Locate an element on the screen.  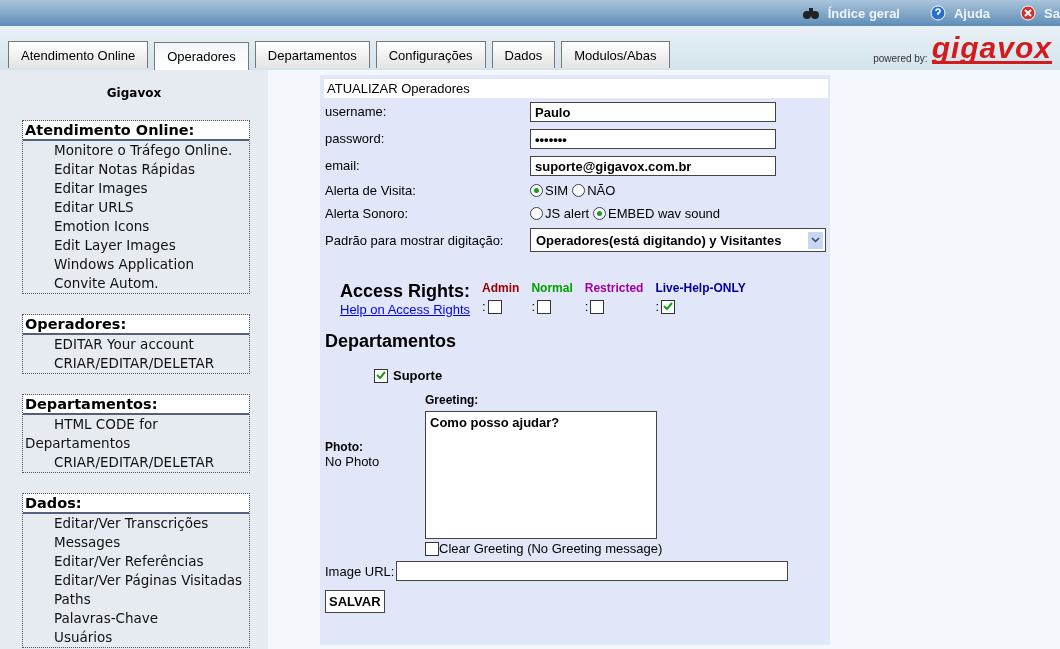
sidebar-item: Editar Images is located at coordinates (136, 188).